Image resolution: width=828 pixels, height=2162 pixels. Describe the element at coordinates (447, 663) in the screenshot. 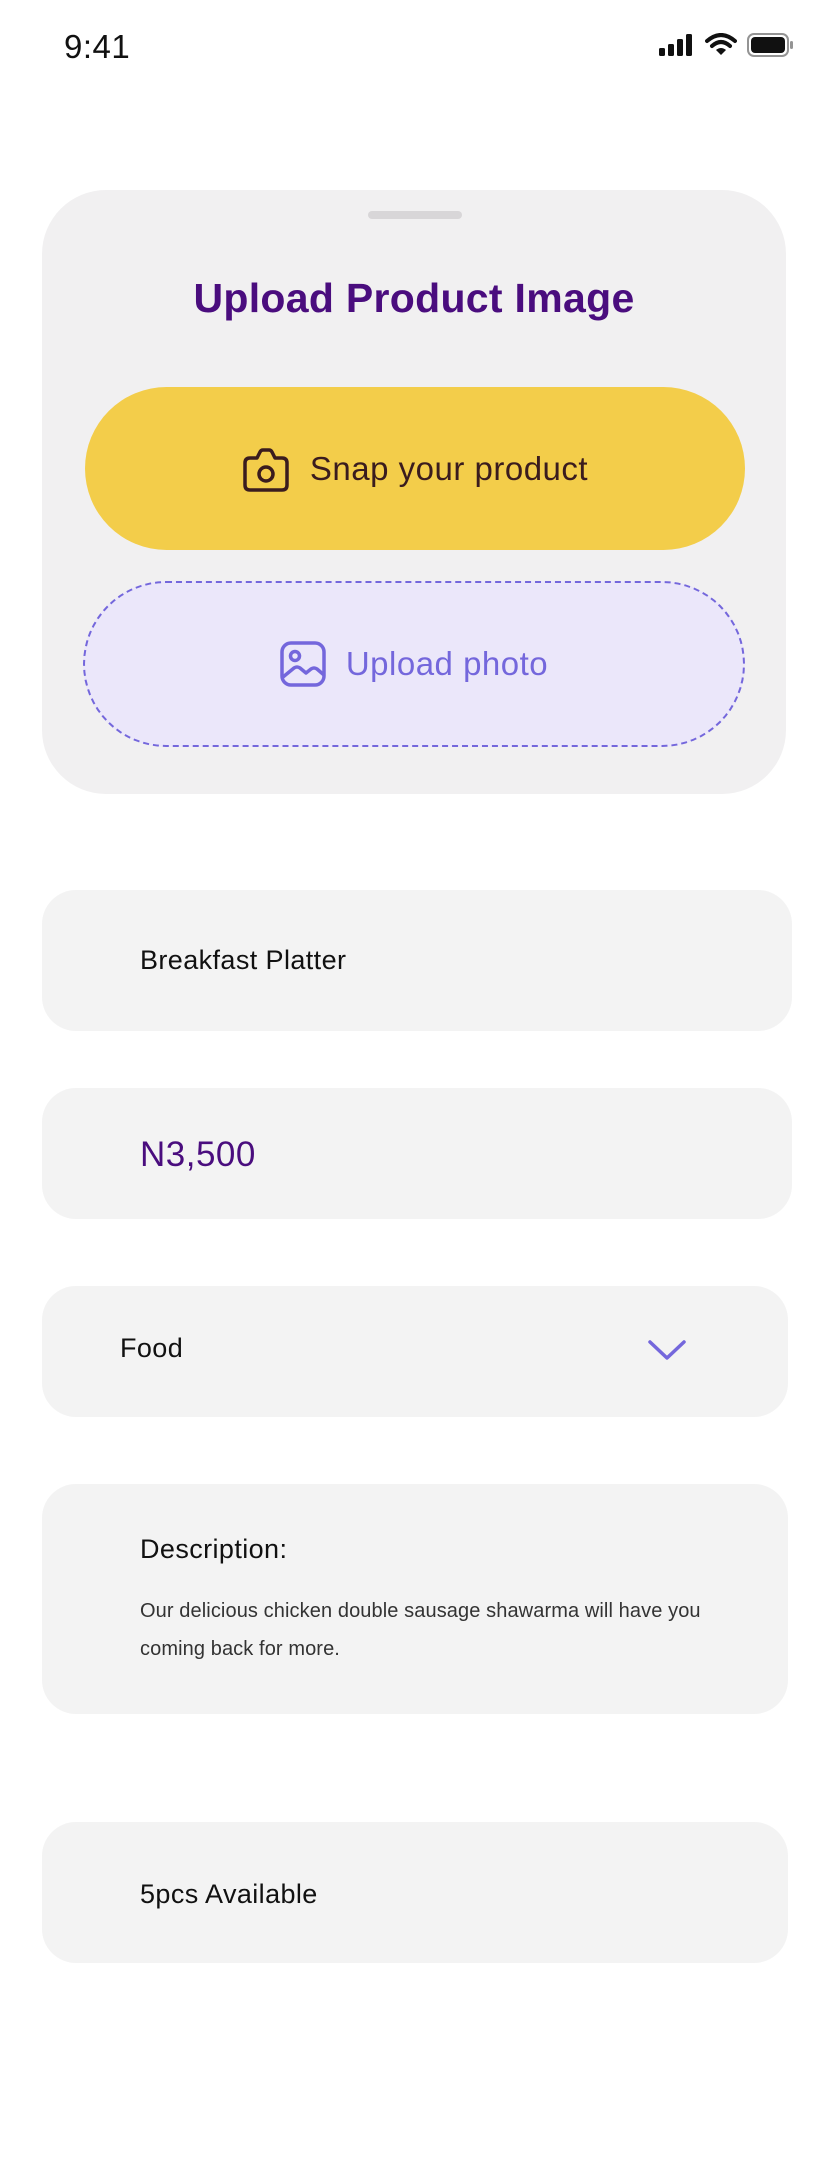

I see `upload-button-label: Upload photo` at that location.